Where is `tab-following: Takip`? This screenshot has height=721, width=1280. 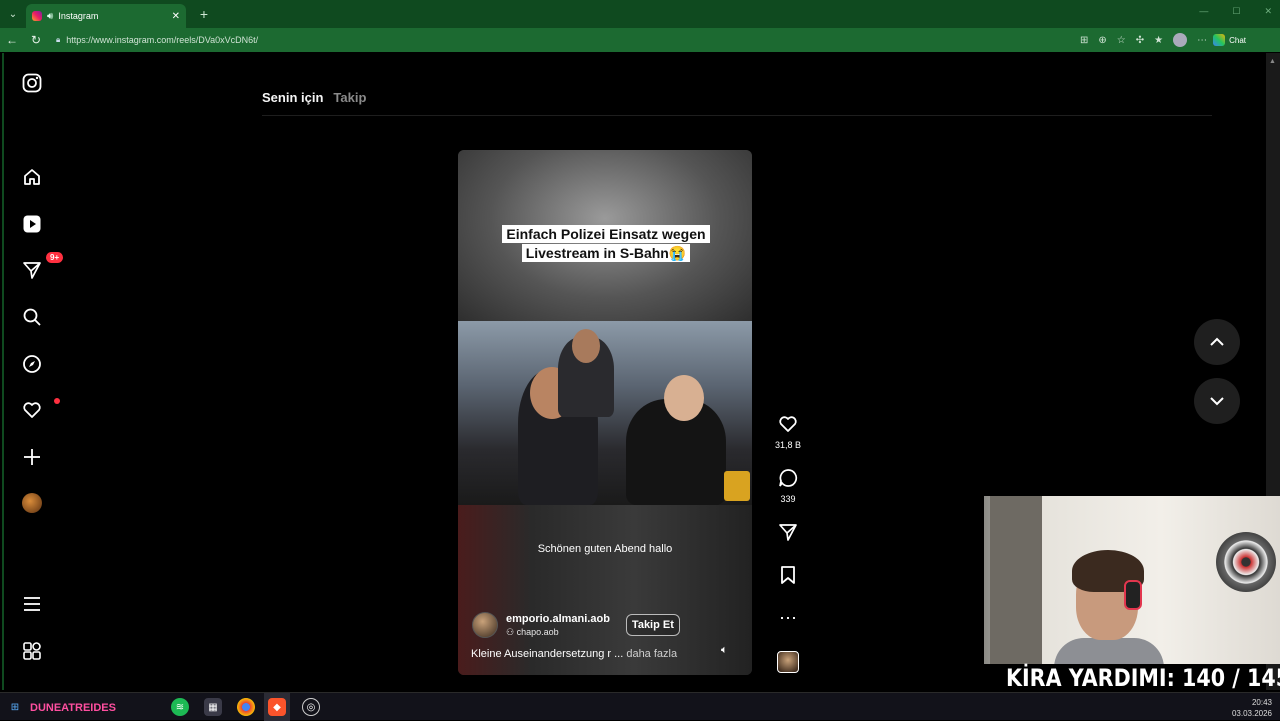 tab-following: Takip is located at coordinates (349, 97).